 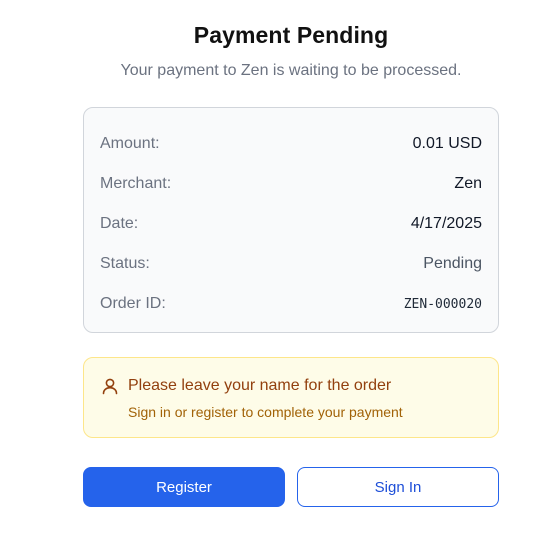 What do you see at coordinates (291, 35) in the screenshot?
I see `page-title: Payment Pending` at bounding box center [291, 35].